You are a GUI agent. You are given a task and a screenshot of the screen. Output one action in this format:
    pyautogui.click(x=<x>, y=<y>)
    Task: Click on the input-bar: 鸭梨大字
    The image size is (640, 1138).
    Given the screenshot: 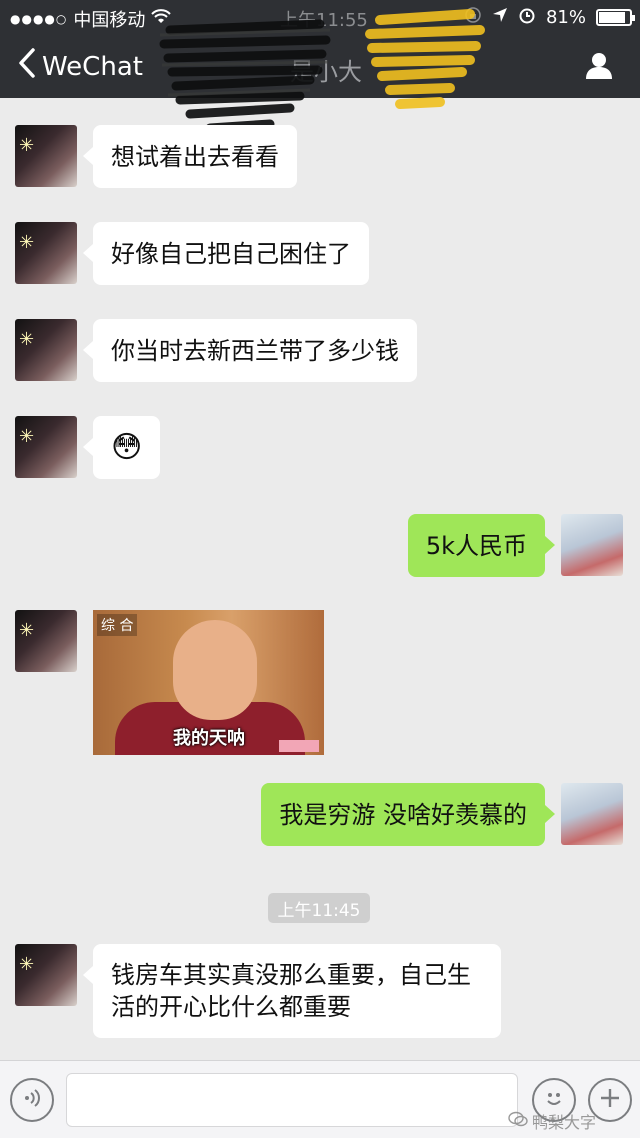 What is the action you would take?
    pyautogui.click(x=320, y=1099)
    